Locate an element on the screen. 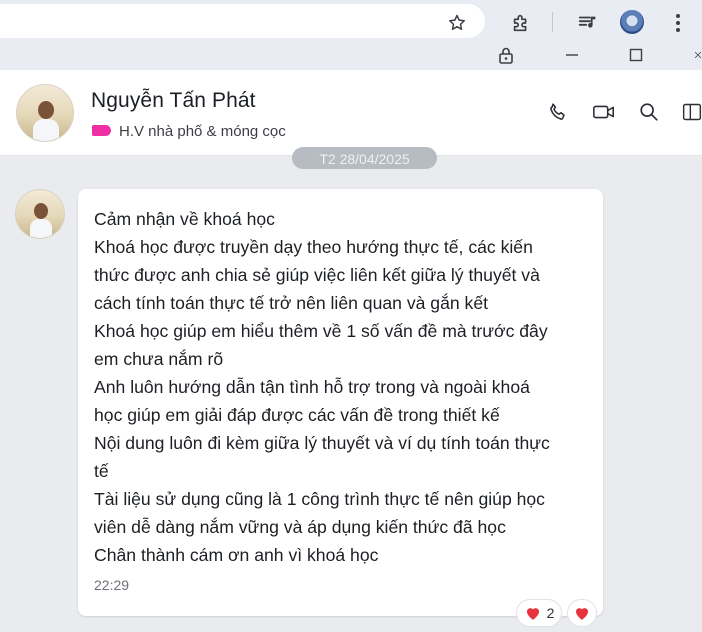 The image size is (702, 632). star-icon is located at coordinates (457, 23).